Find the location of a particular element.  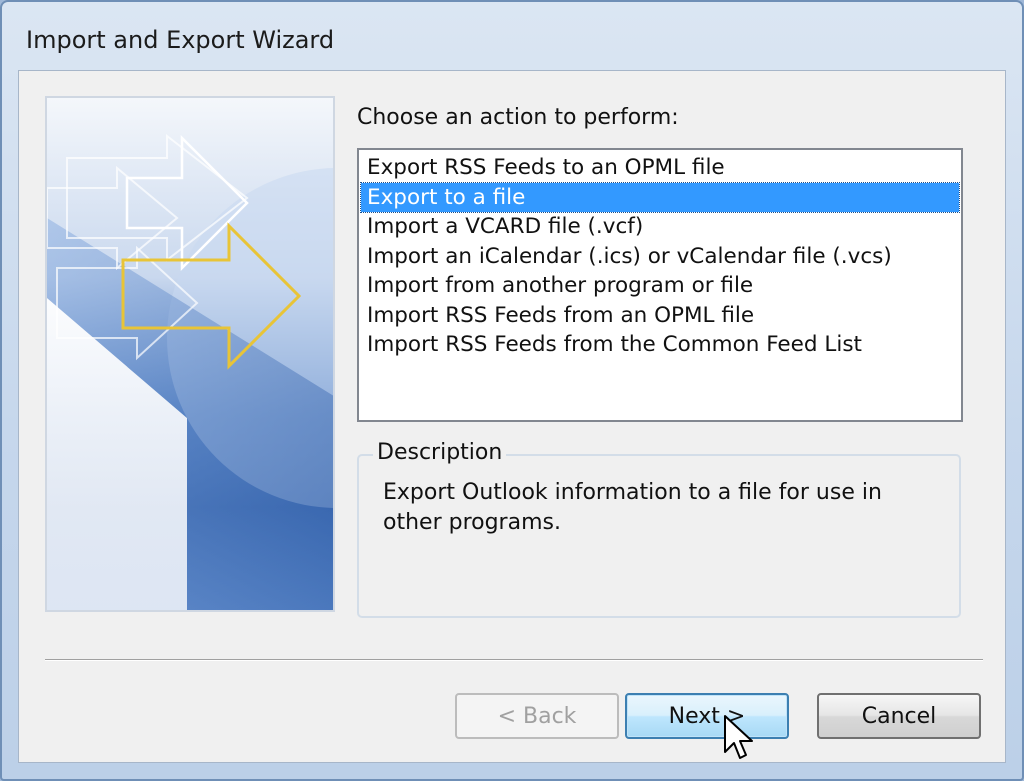

window-title: Import and Export Wizard is located at coordinates (180, 40).